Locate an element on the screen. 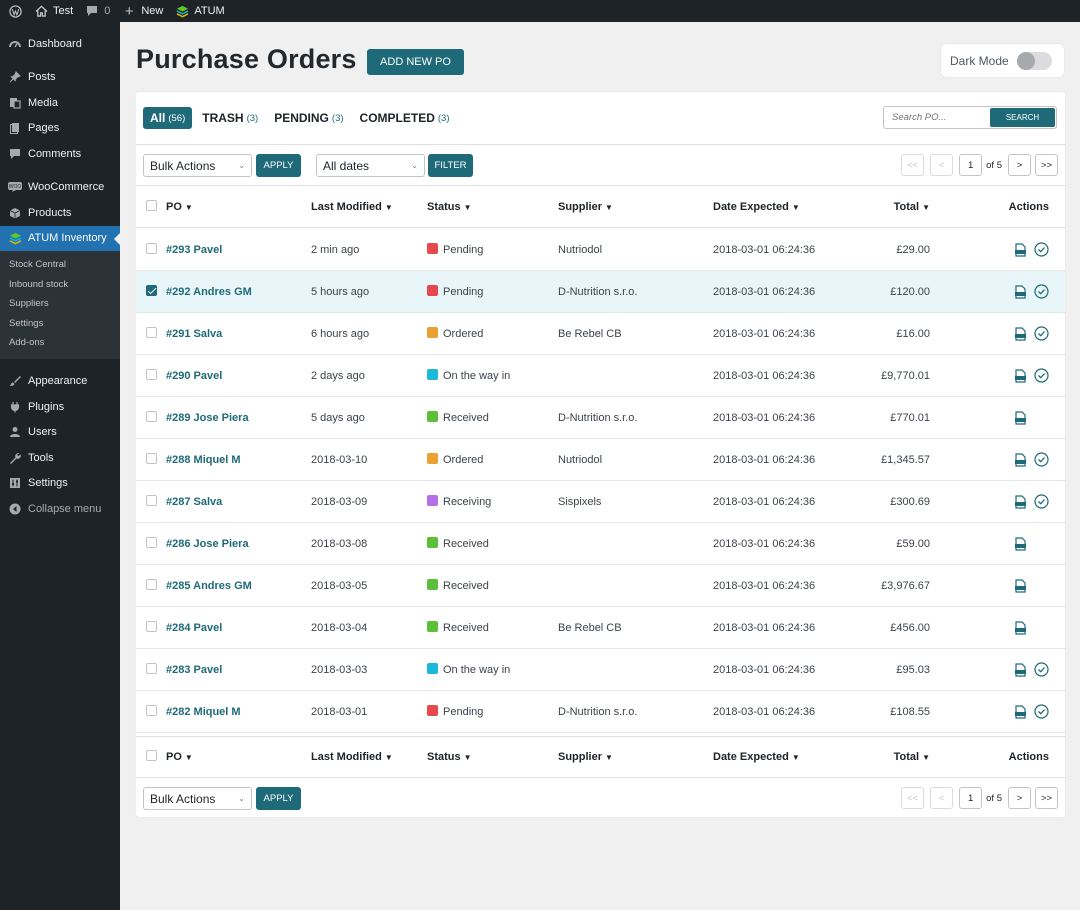 The image size is (1080, 910). view-pending: PENDING (3) is located at coordinates (308, 118).